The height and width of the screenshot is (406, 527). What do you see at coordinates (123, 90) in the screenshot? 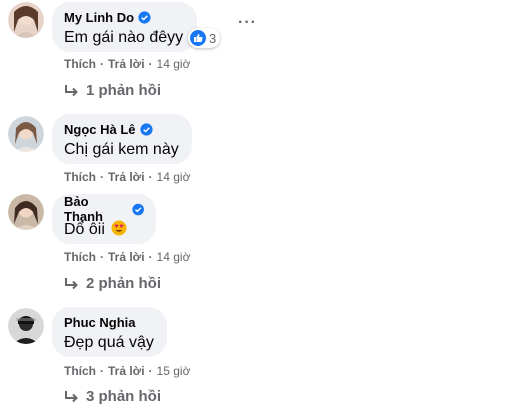
I see `replies-count: 1 phản hồi` at bounding box center [123, 90].